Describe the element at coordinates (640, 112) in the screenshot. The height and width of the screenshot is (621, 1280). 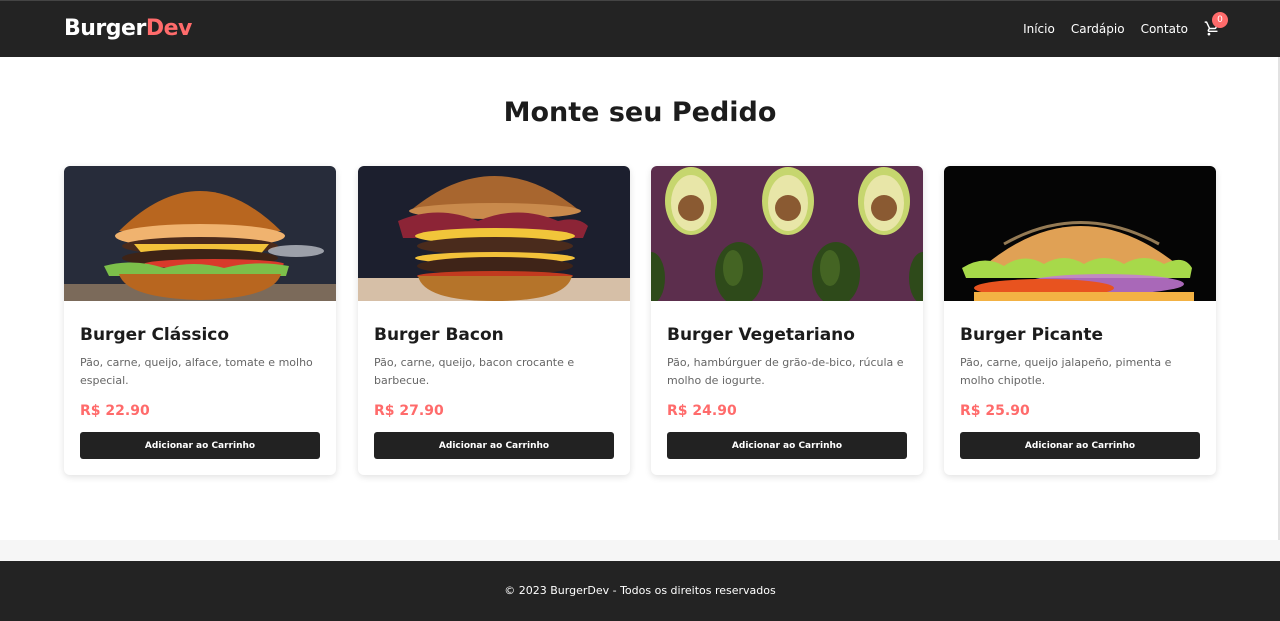
I see `page-title: Monte seu Pedido` at that location.